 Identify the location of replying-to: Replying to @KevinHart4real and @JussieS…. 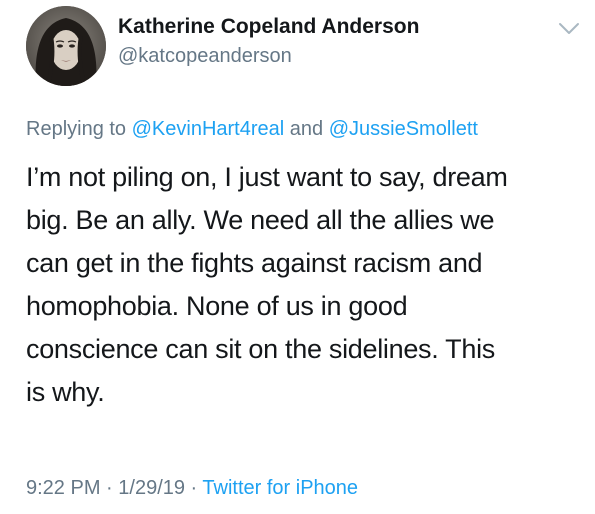
(252, 129).